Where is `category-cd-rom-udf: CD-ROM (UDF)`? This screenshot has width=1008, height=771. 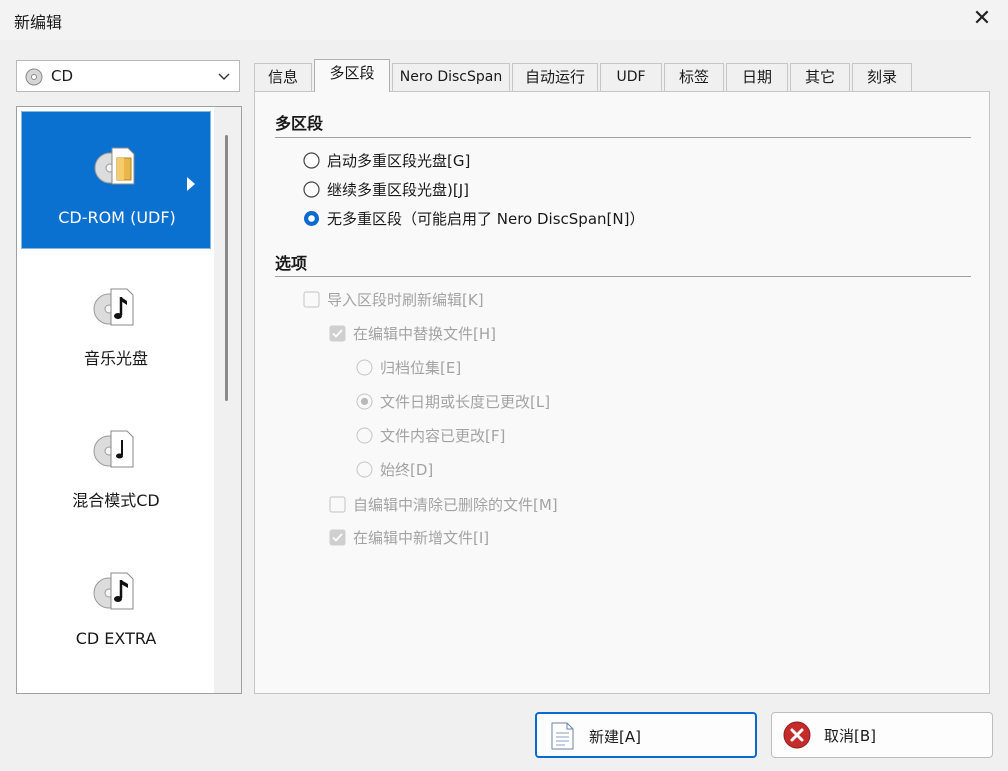 category-cd-rom-udf: CD-ROM (UDF) is located at coordinates (116, 180).